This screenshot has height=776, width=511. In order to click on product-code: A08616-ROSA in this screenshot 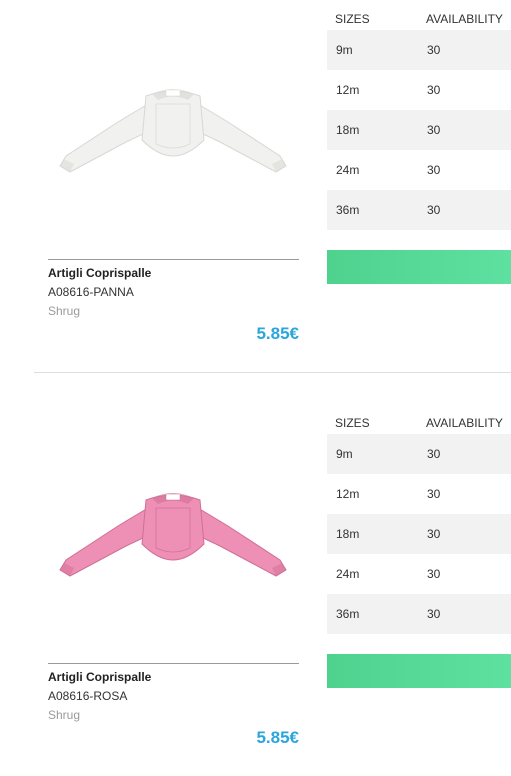, I will do `click(88, 696)`.